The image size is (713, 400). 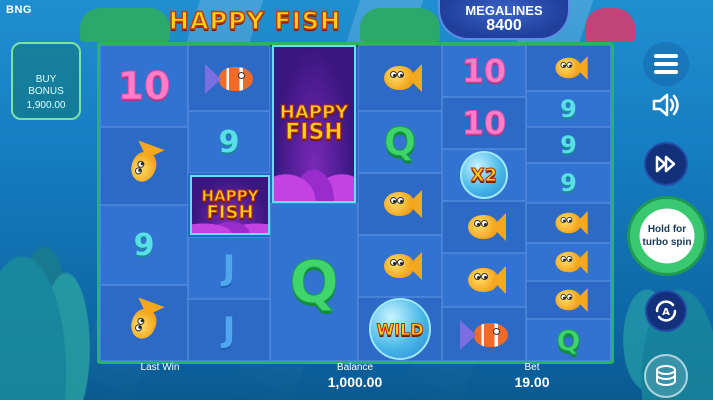 I want to click on game-logo: HAPPY FISH, so click(x=255, y=21).